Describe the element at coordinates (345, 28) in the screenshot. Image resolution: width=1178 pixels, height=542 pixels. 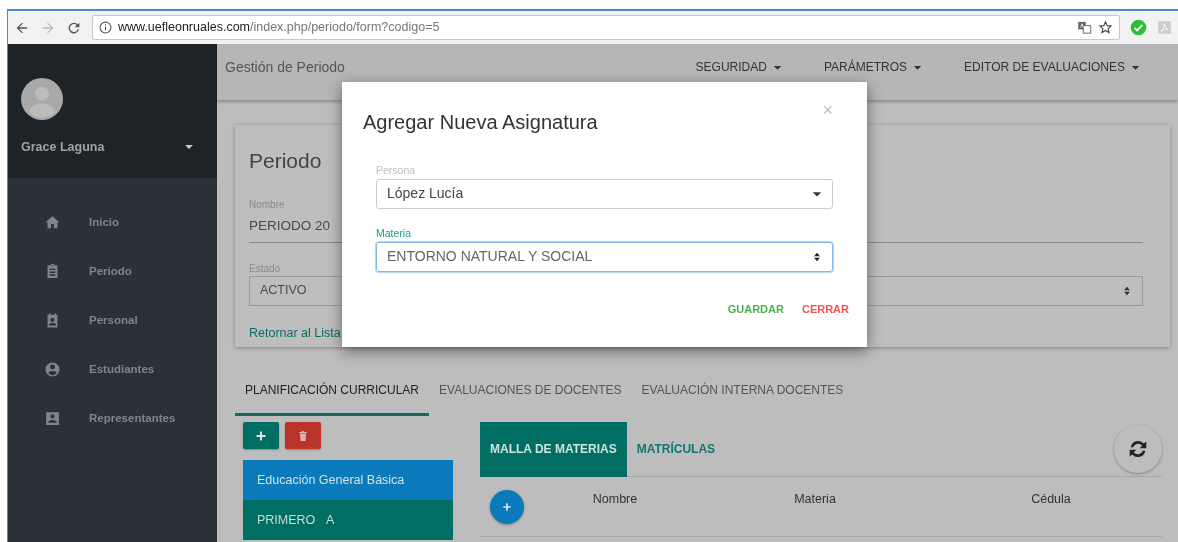
I see `url-path: /index.php/periodo/form?codigo=5` at that location.